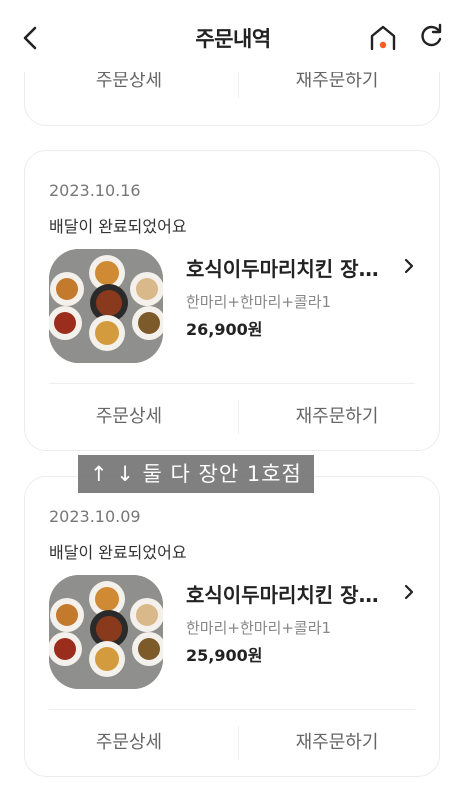  Describe the element at coordinates (233, 36) in the screenshot. I see `app-header: 주문내역` at that location.